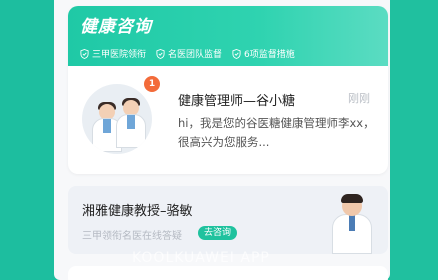  I want to click on badge-team: 名医团队监督, so click(189, 53).